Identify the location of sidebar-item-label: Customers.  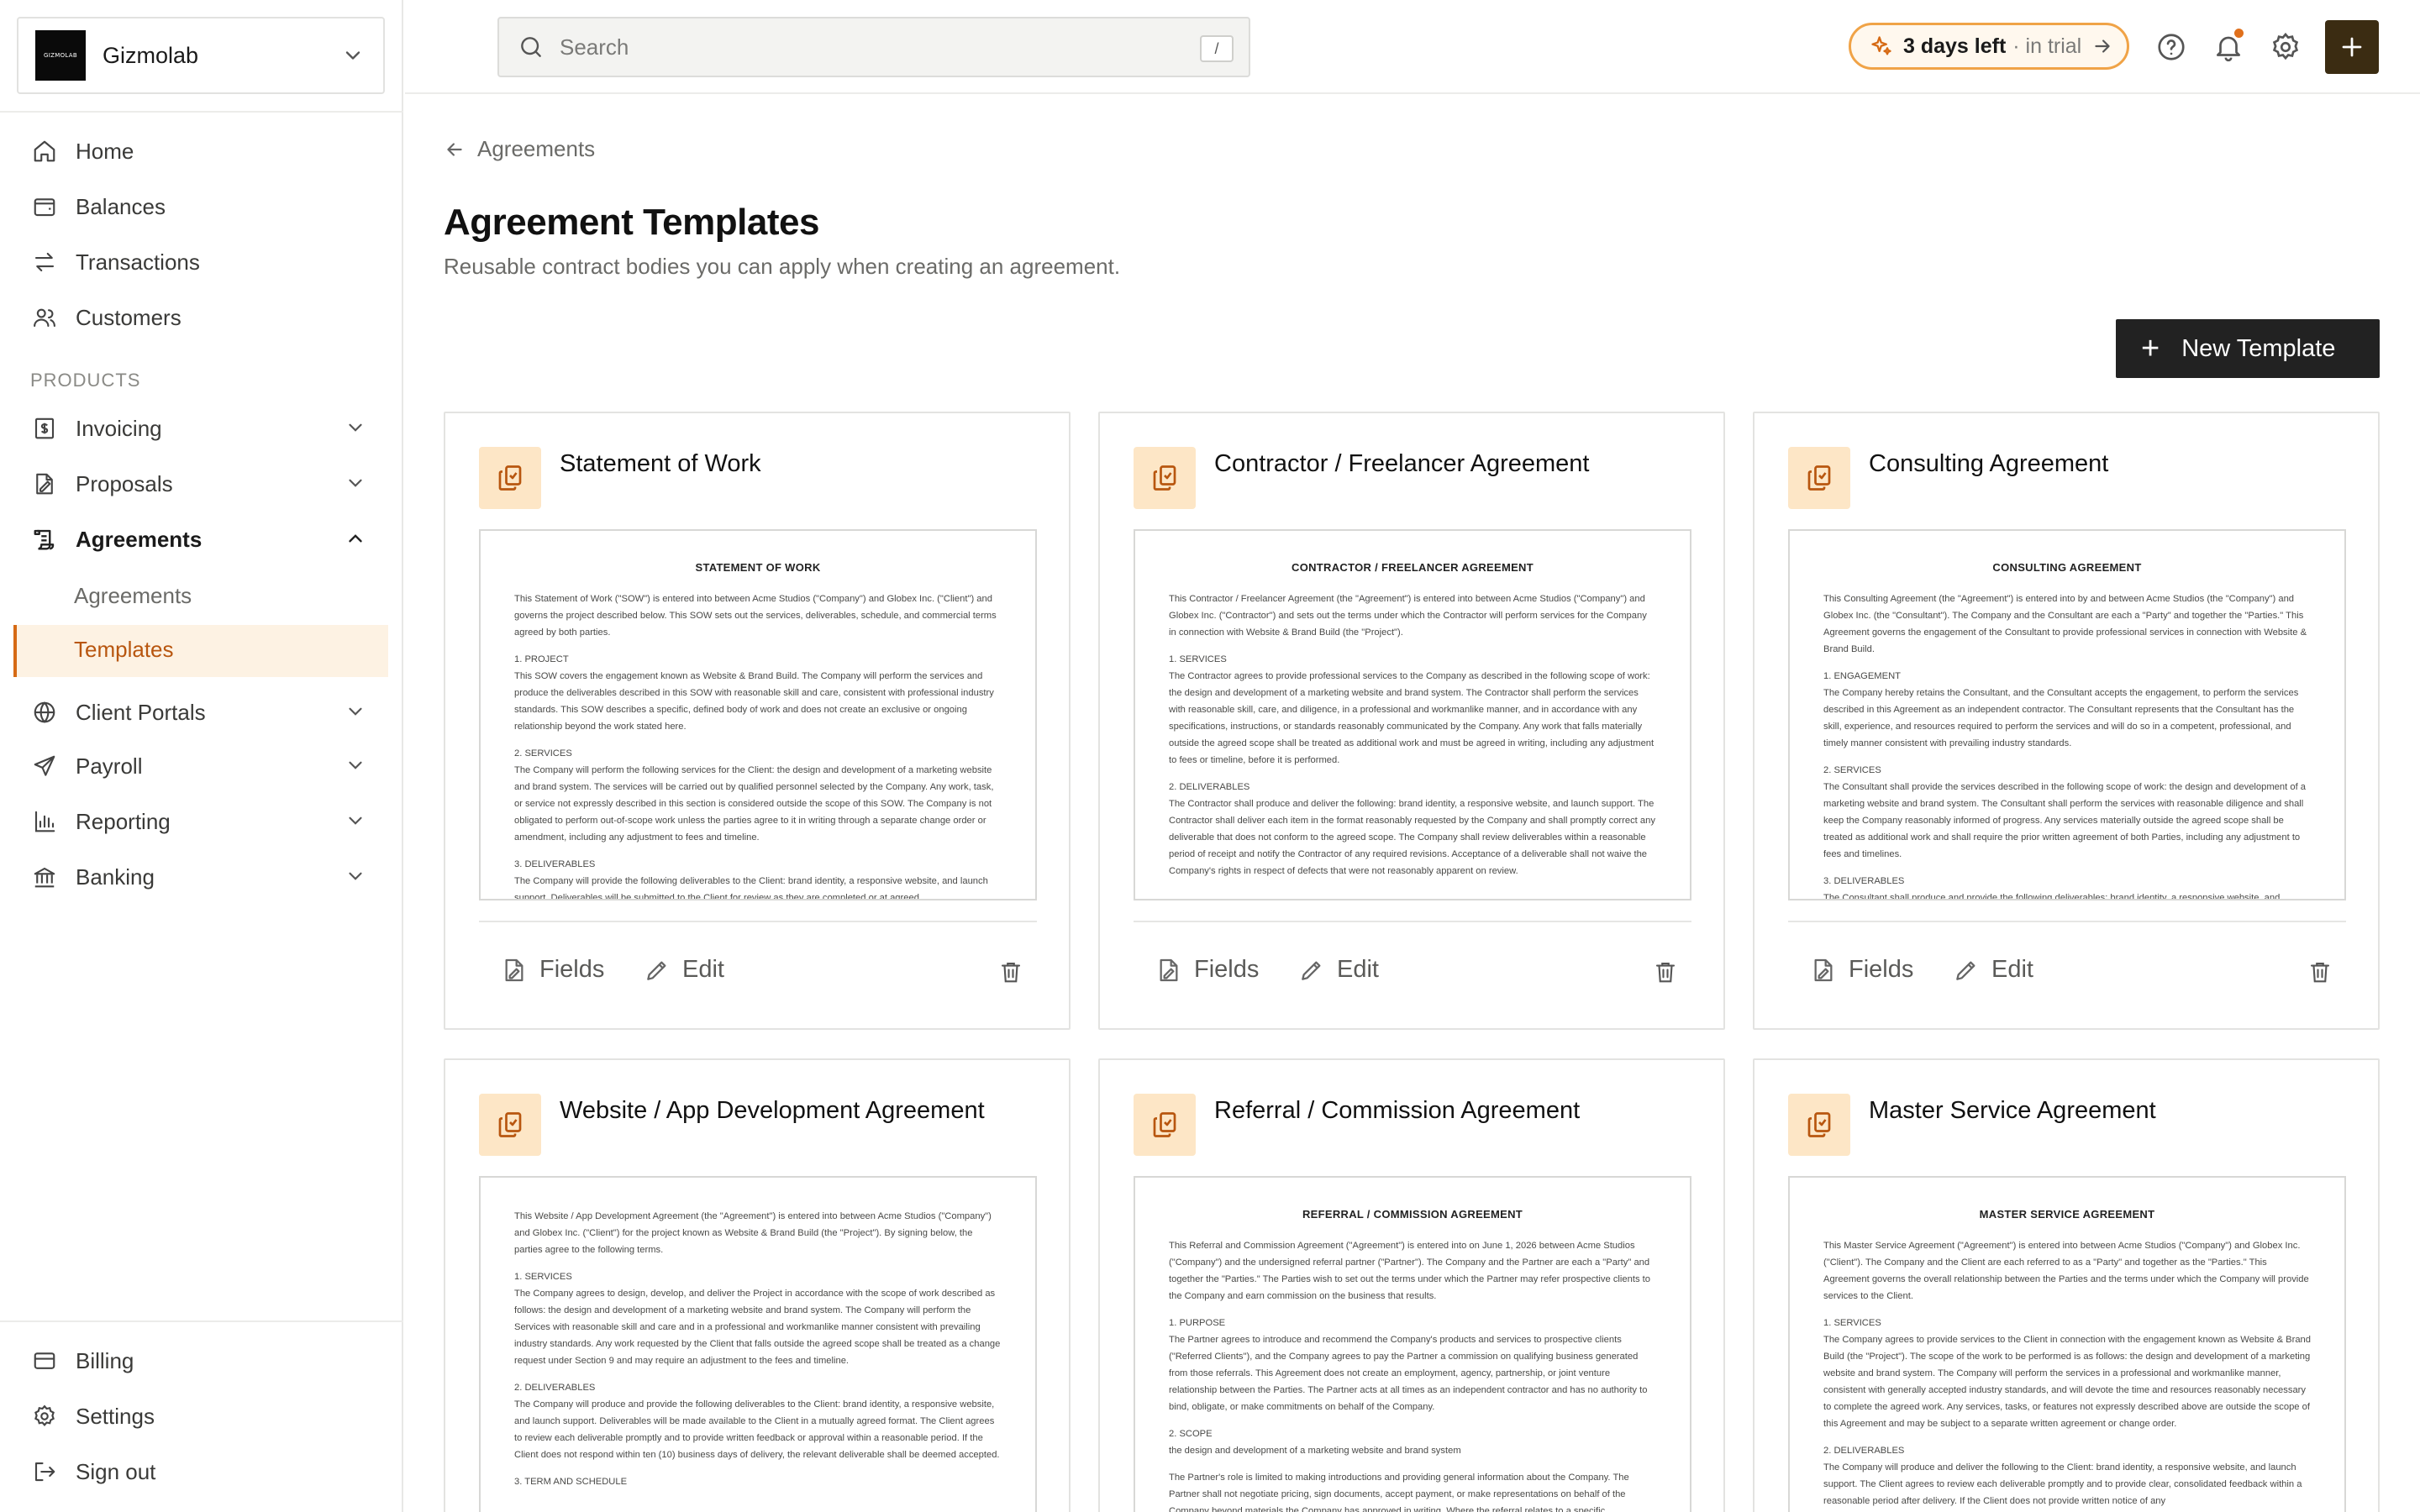
(129, 318).